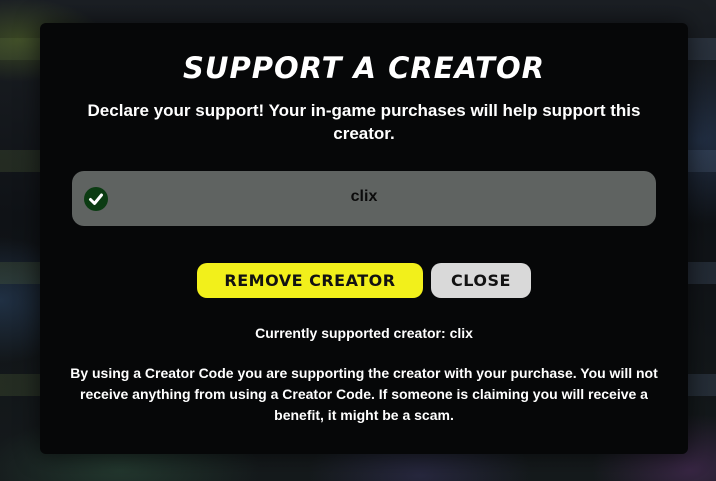 Image resolution: width=716 pixels, height=481 pixels. I want to click on creator-code-field: clix, so click(364, 198).